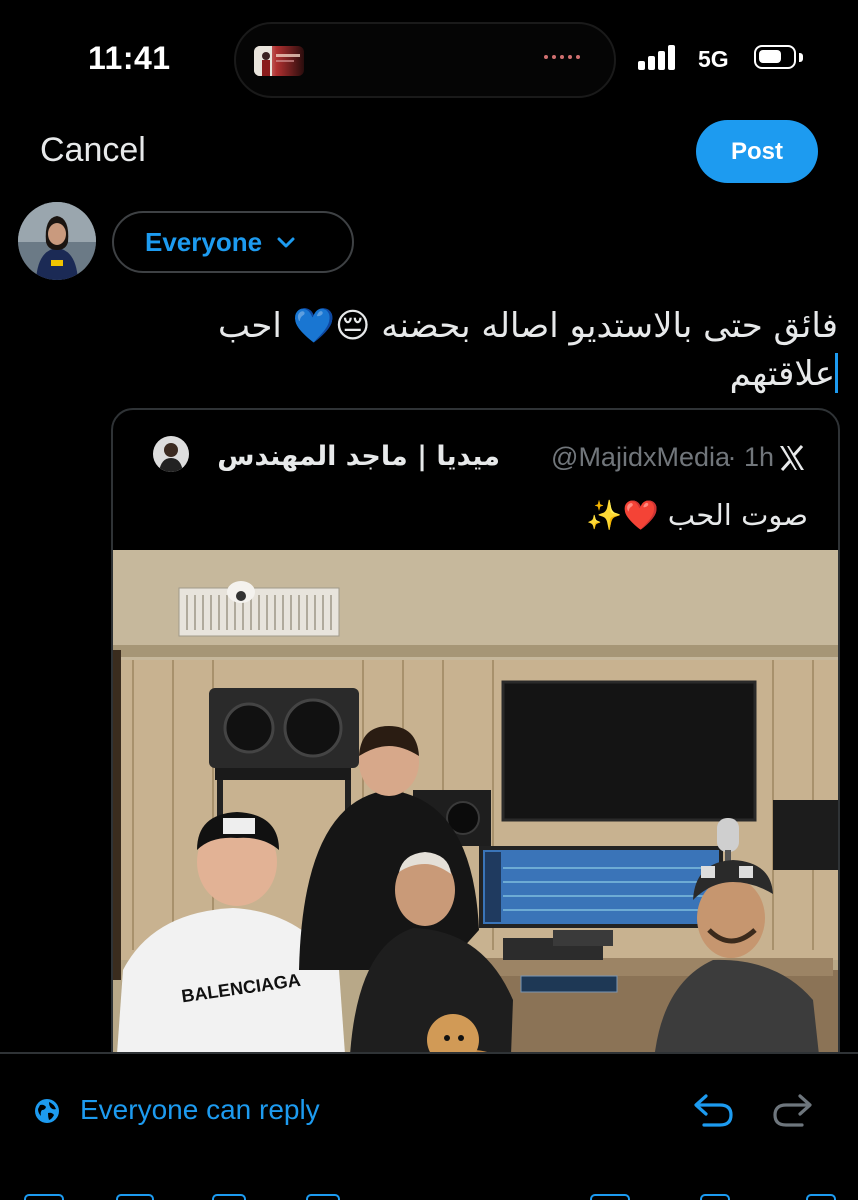 The width and height of the screenshot is (858, 1200). I want to click on battery-cap, so click(801, 57).